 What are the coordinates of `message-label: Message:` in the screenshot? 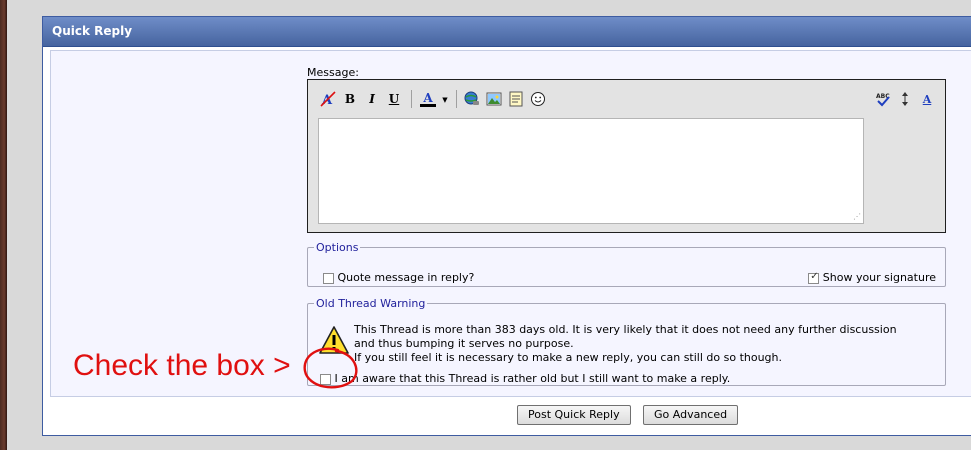 It's located at (333, 72).